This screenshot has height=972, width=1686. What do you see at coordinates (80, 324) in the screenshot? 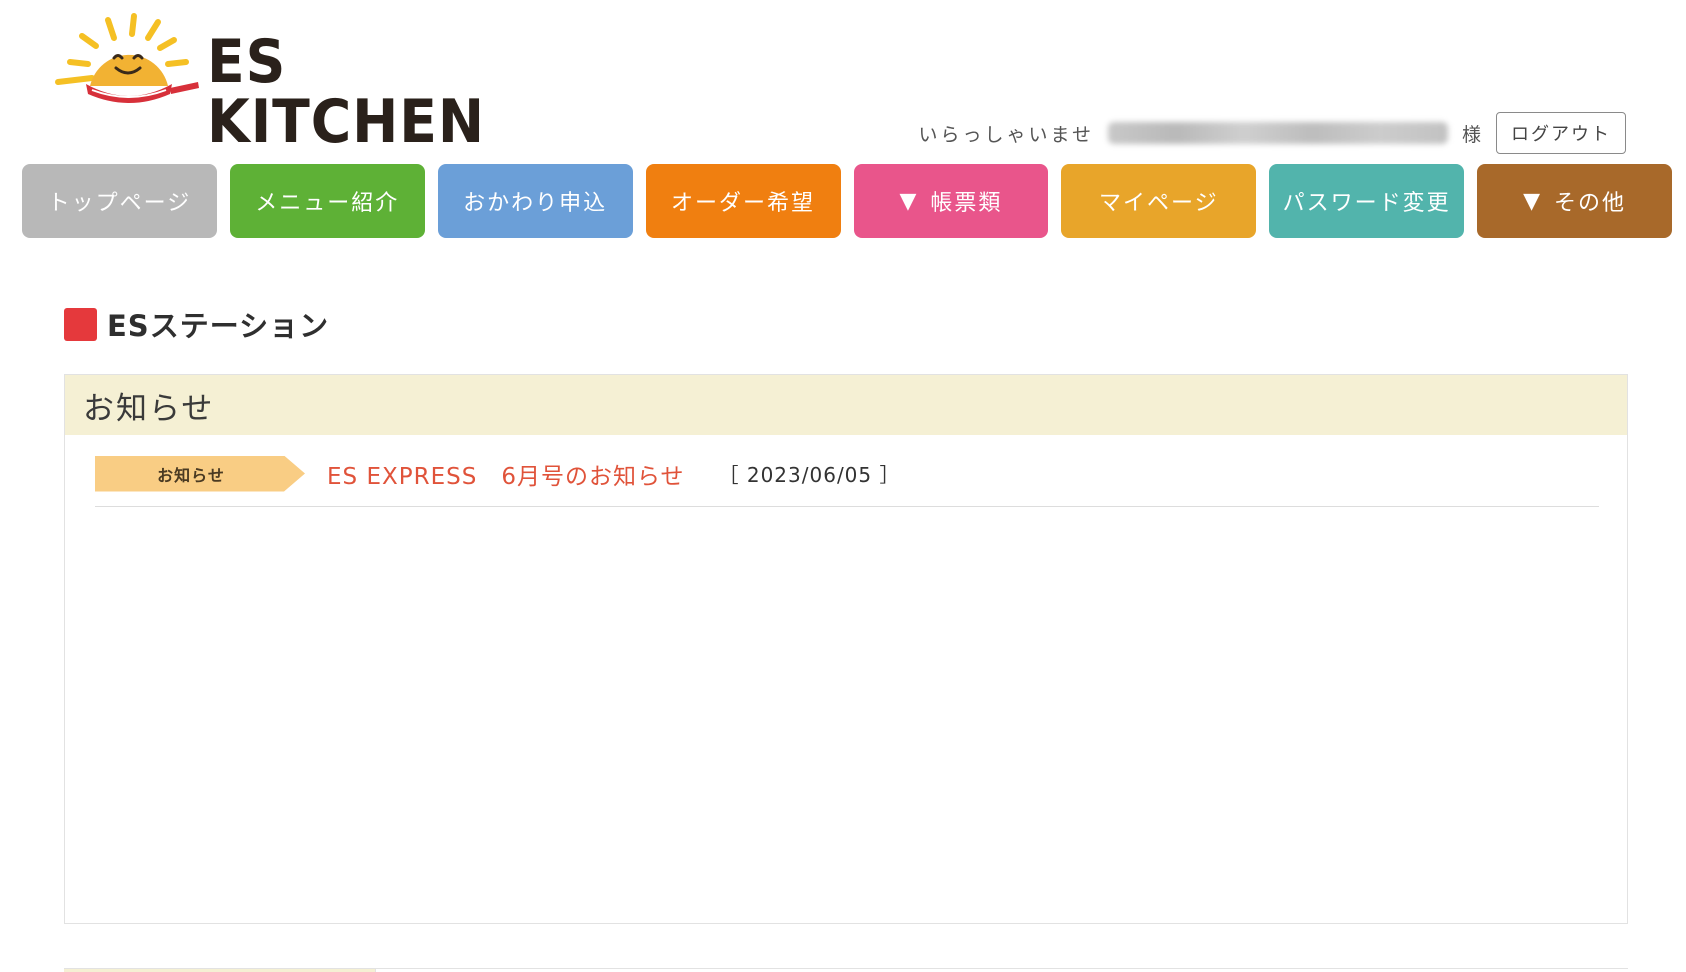
I see `red-square-icon` at bounding box center [80, 324].